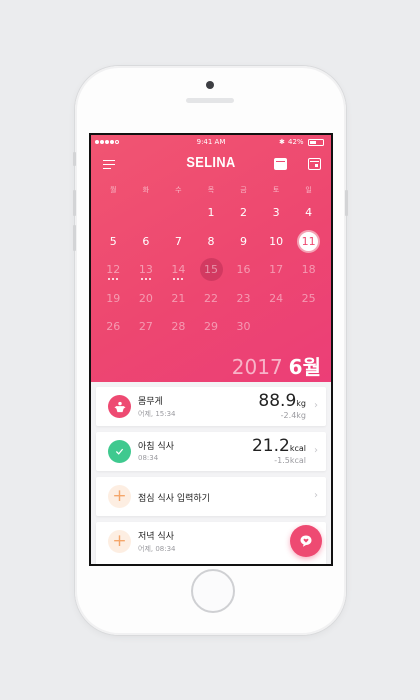 This screenshot has width=420, height=700. What do you see at coordinates (308, 269) in the screenshot?
I see `calendar-day-number: 18` at bounding box center [308, 269].